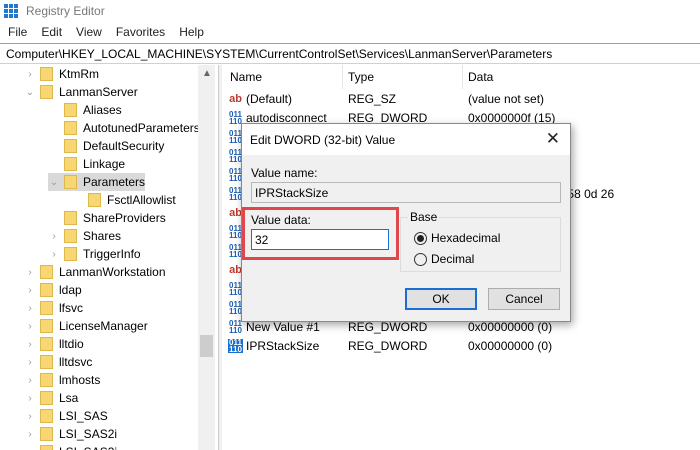  Describe the element at coordinates (510, 345) in the screenshot. I see `value-data: 0x00000000 (0)` at that location.